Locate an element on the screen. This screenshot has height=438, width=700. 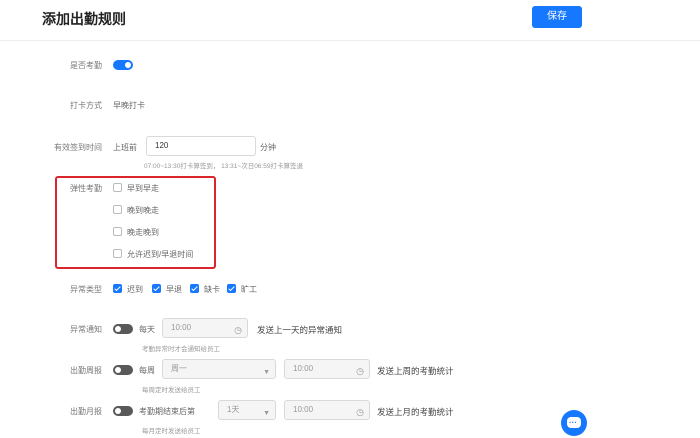
exception-option-label: 迟到 is located at coordinates (135, 289).